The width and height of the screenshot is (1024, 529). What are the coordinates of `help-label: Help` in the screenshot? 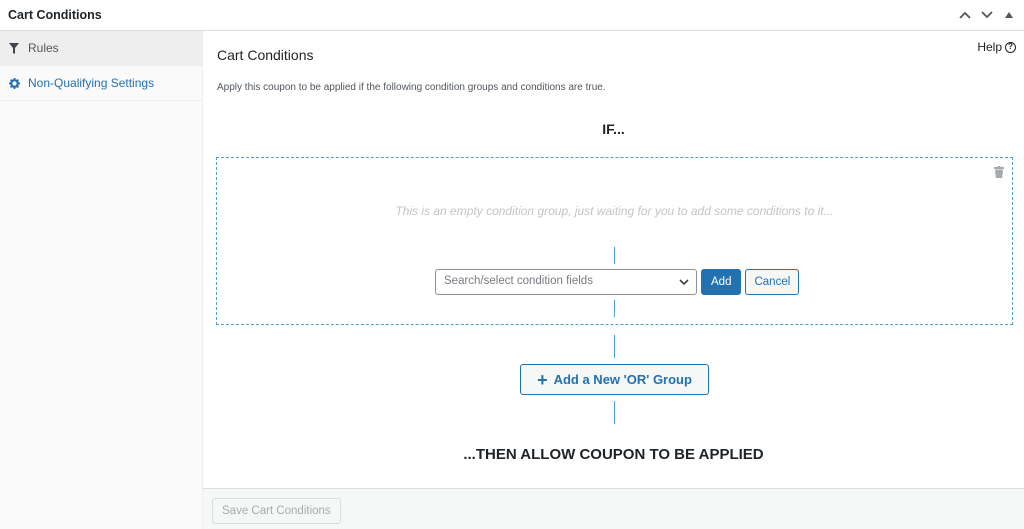 It's located at (989, 47).